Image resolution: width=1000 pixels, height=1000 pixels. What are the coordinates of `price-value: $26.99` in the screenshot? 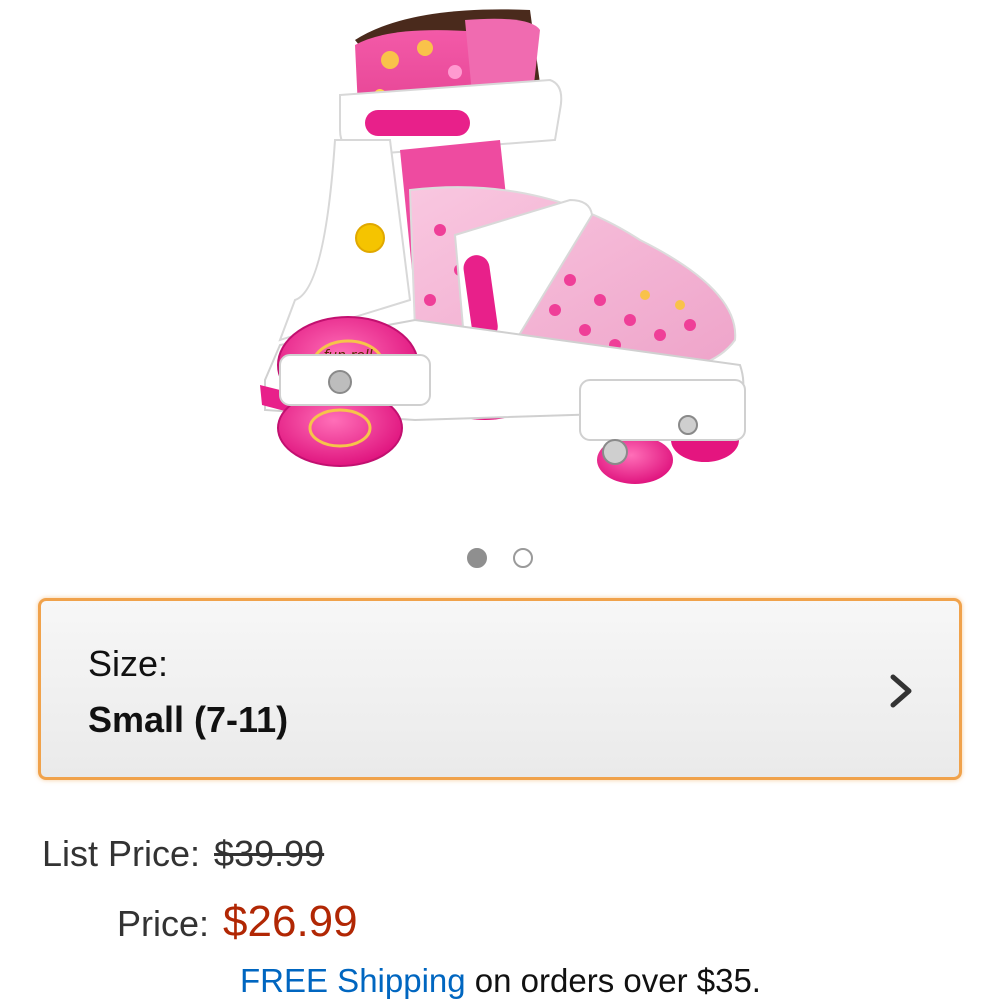 It's located at (290, 921).